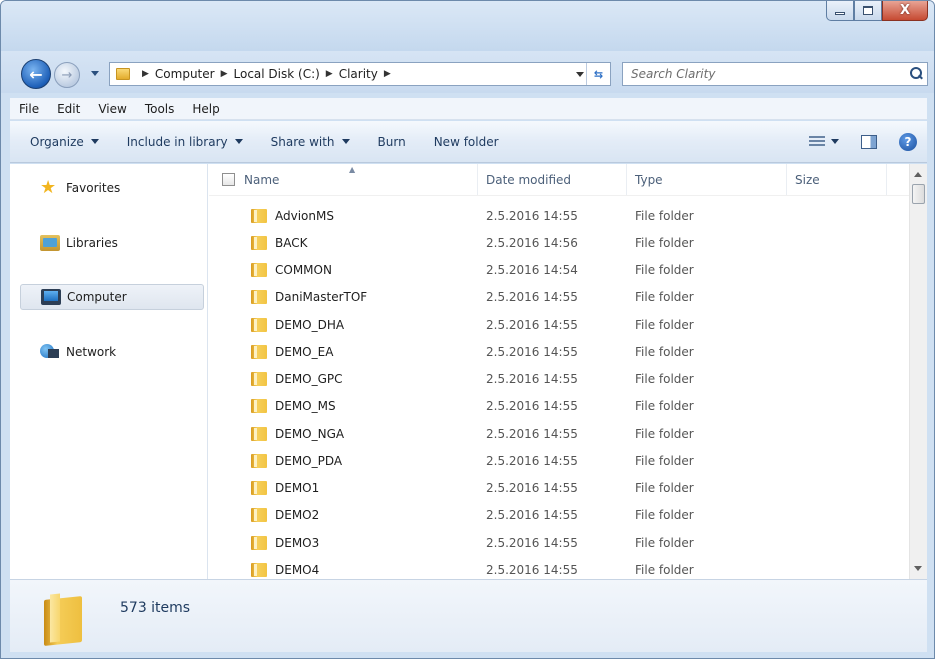 This screenshot has height=659, width=935. Describe the element at coordinates (559, 379) in the screenshot. I see `table-row: DEMO_GPC 2.5.2016 14:55 File folder` at that location.